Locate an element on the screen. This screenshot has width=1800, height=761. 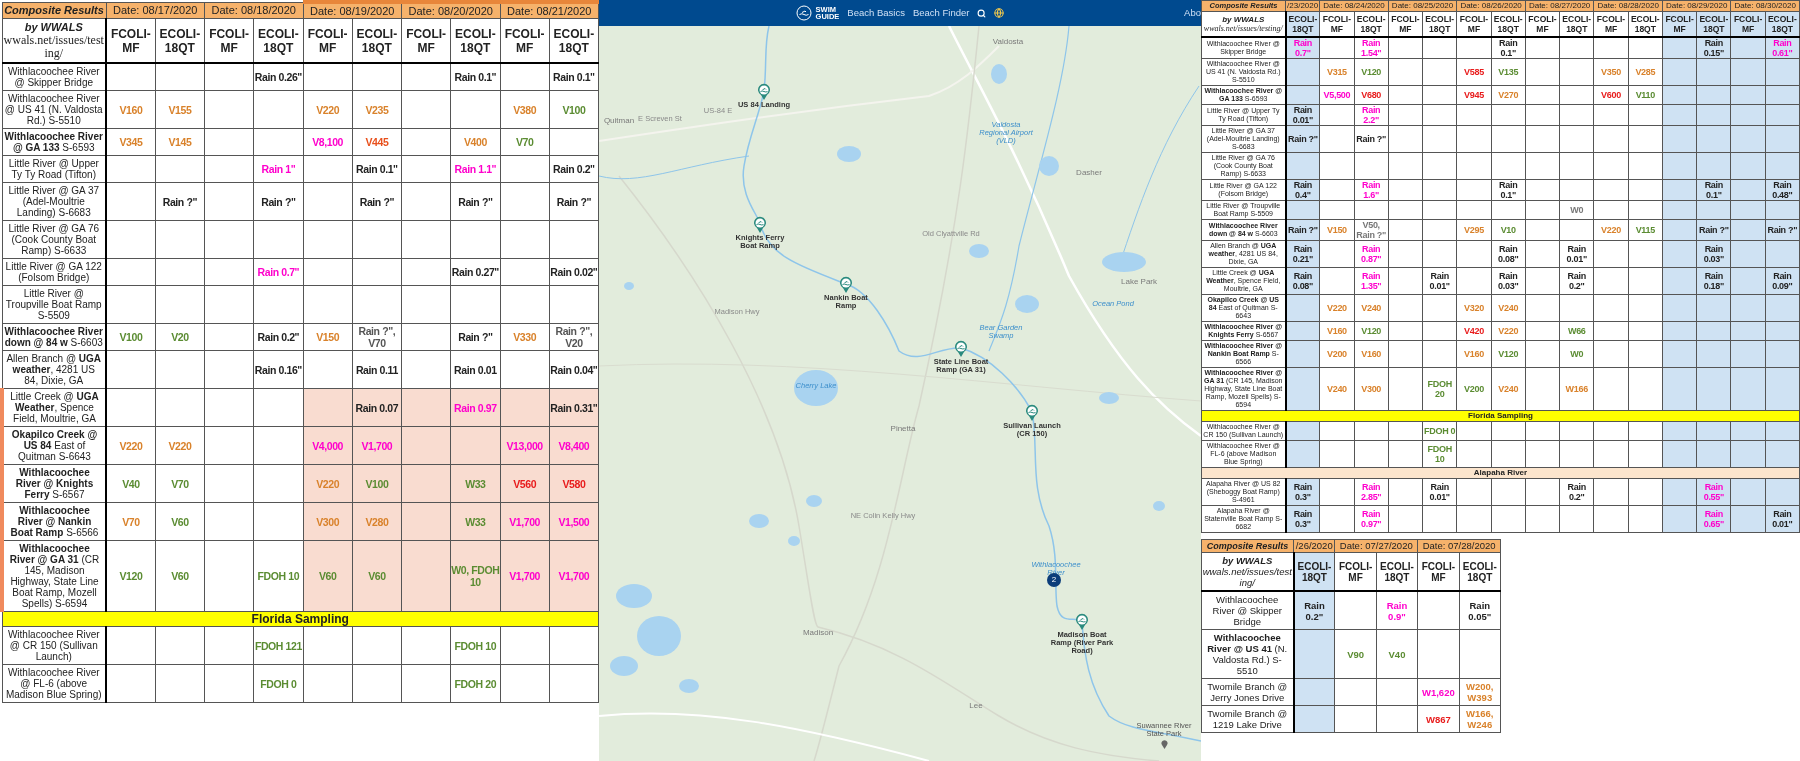
date-header: Date: 08/28/2020 is located at coordinates (1628, 6).